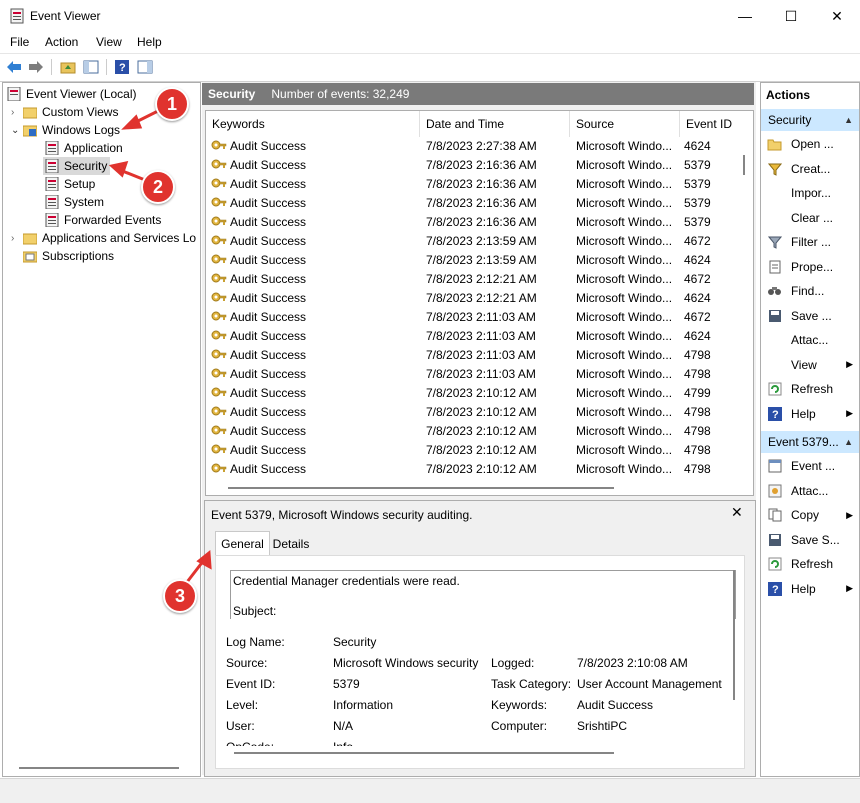  What do you see at coordinates (160, 347) in the screenshot?
I see `annotation-arrows` at bounding box center [160, 347].